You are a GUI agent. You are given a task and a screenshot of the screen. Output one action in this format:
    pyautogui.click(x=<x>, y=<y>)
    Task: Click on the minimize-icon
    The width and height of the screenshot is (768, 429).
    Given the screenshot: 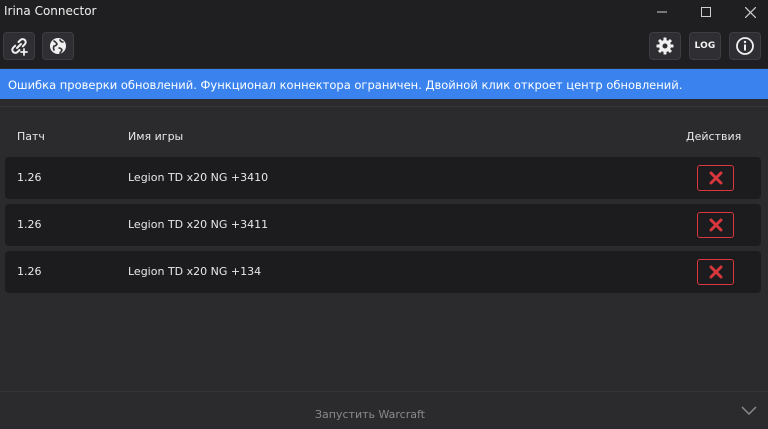 What is the action you would take?
    pyautogui.click(x=662, y=12)
    